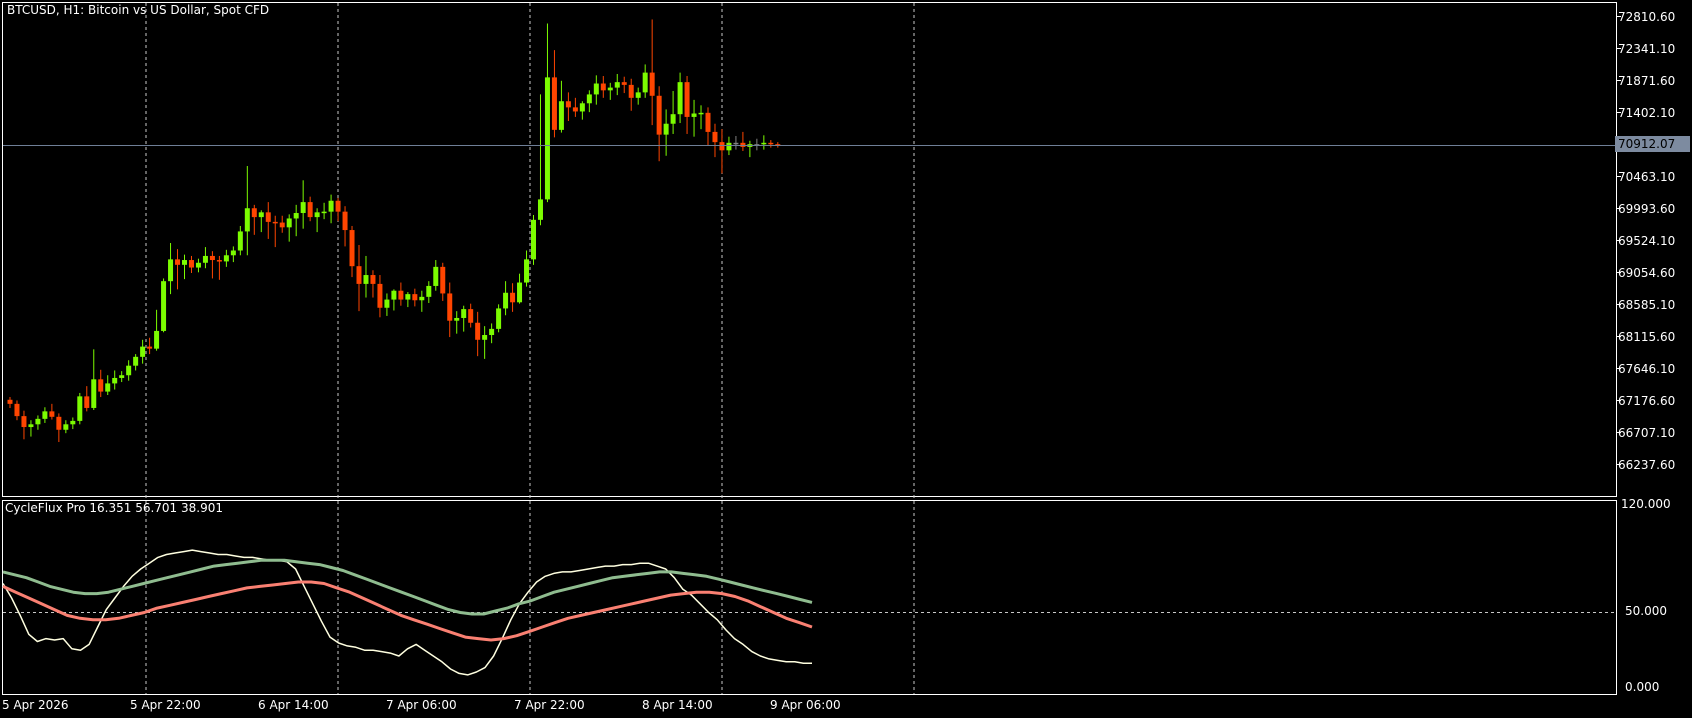  I want to click on price-axis-label: 70463.10, so click(1647, 177).